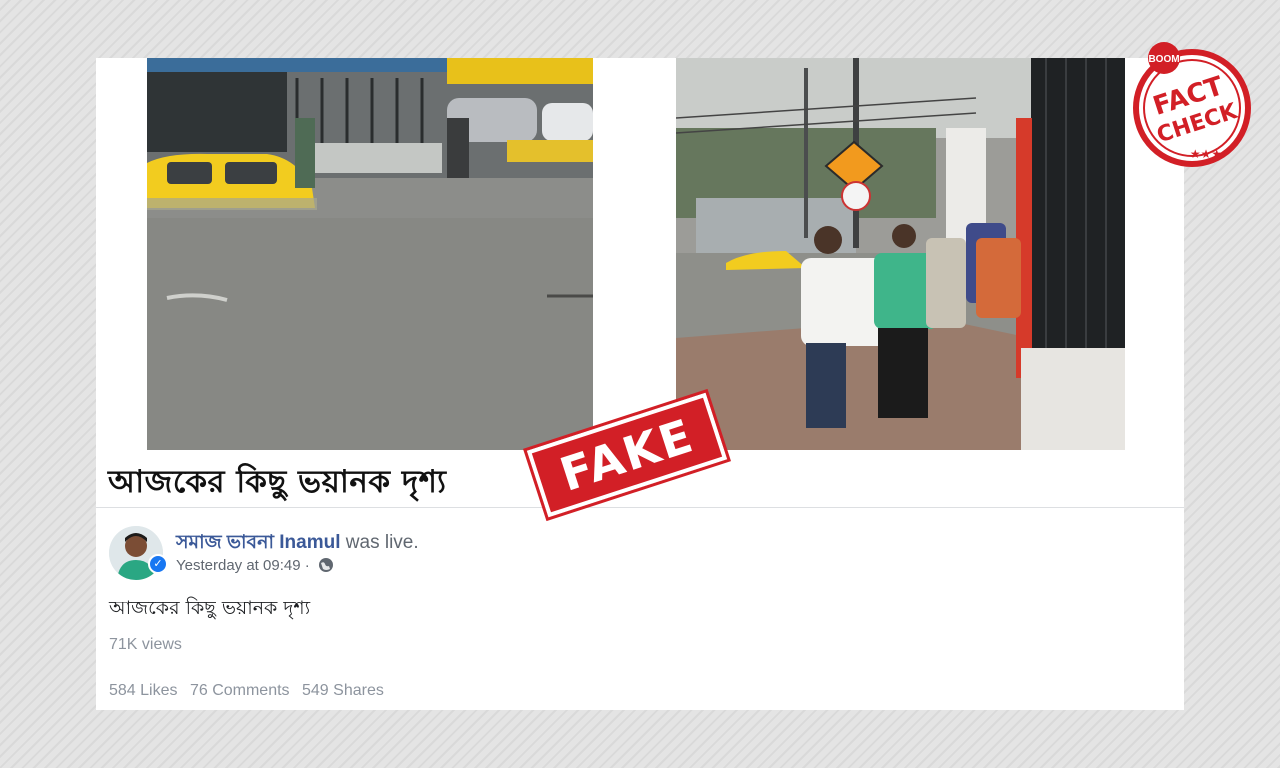  What do you see at coordinates (1206, 154) in the screenshot?
I see `seal-stars: ★★★` at bounding box center [1206, 154].